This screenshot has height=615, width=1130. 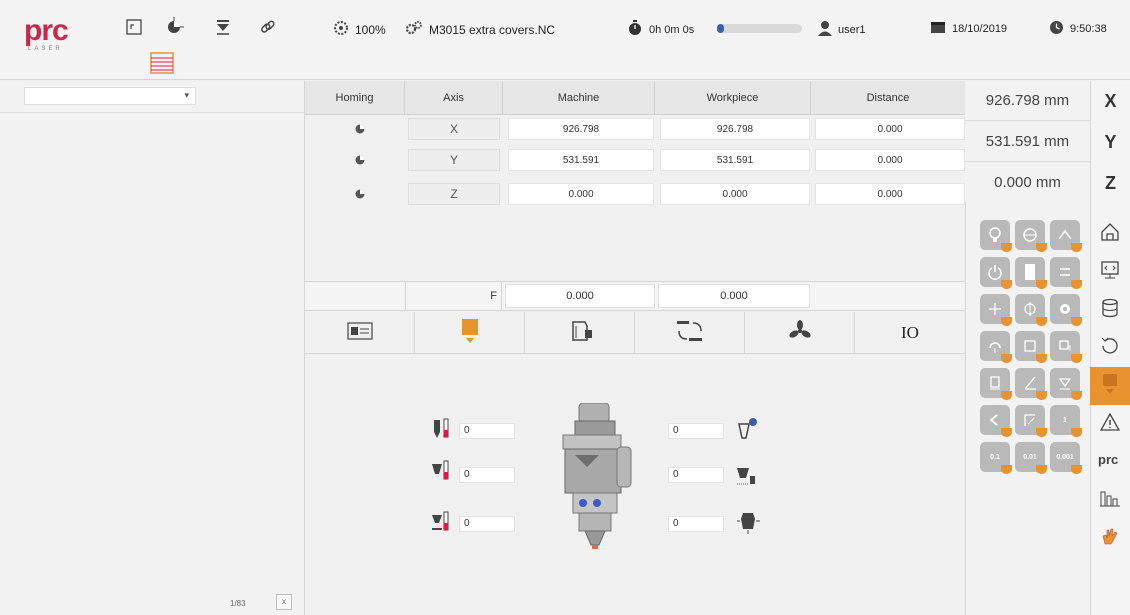 What do you see at coordinates (1110, 142) in the screenshot?
I see `y-axis-button: Y` at bounding box center [1110, 142].